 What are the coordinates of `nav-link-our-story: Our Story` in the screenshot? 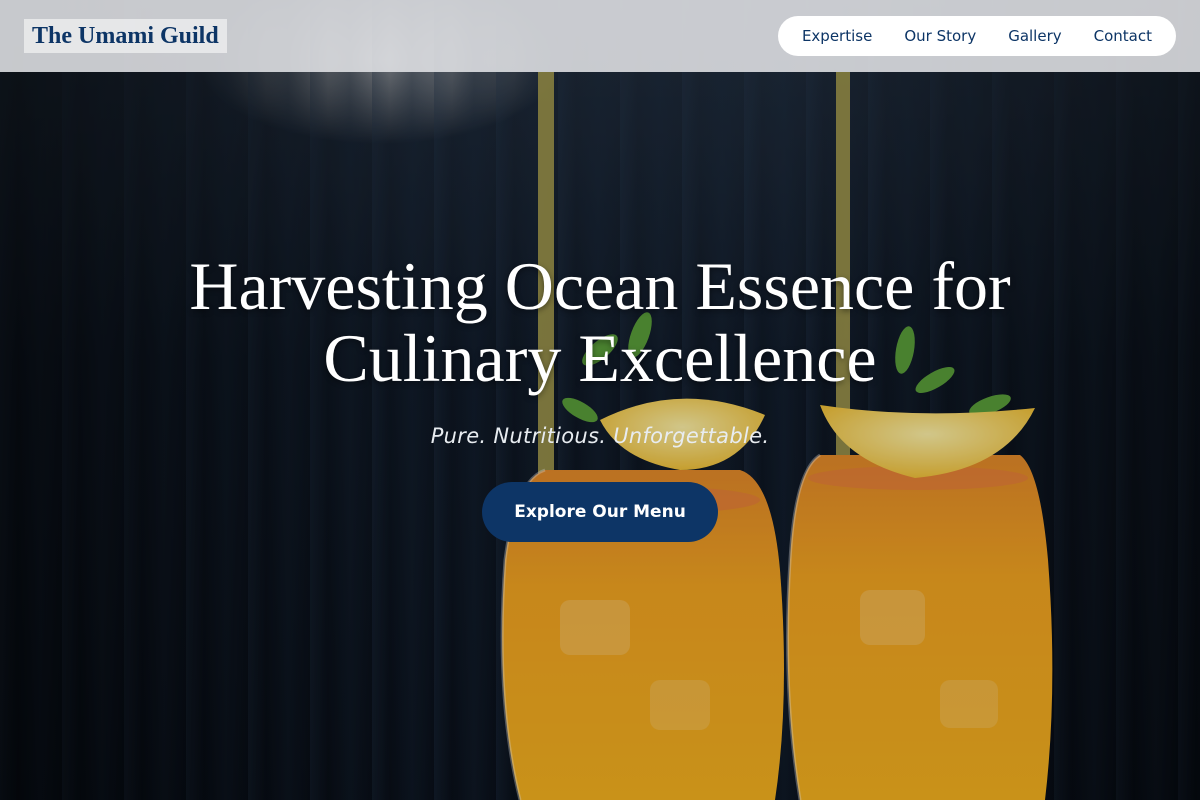 It's located at (940, 36).